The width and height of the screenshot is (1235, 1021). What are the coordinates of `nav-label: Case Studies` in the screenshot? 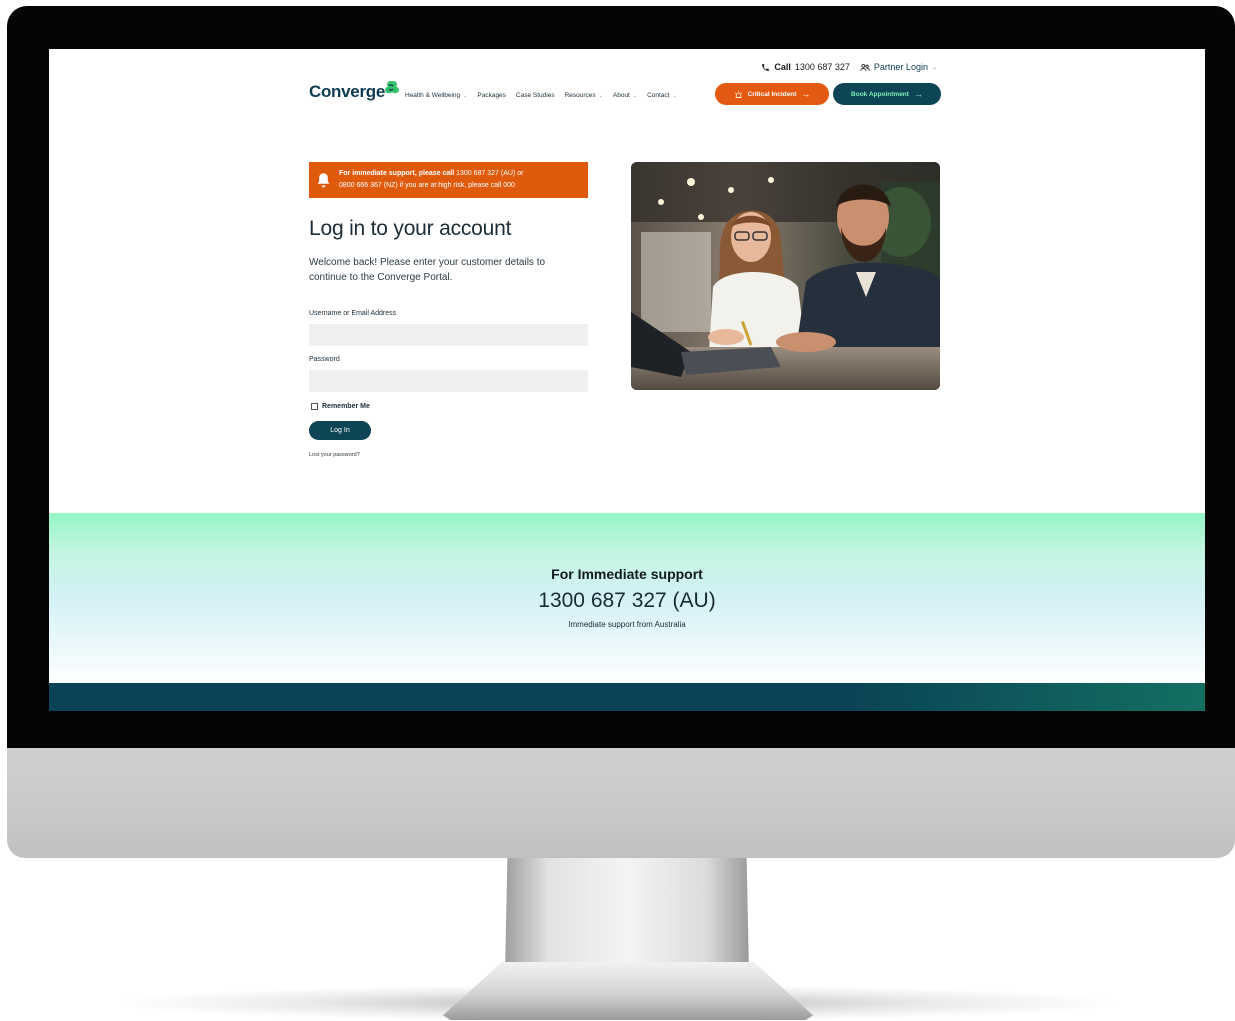 It's located at (535, 95).